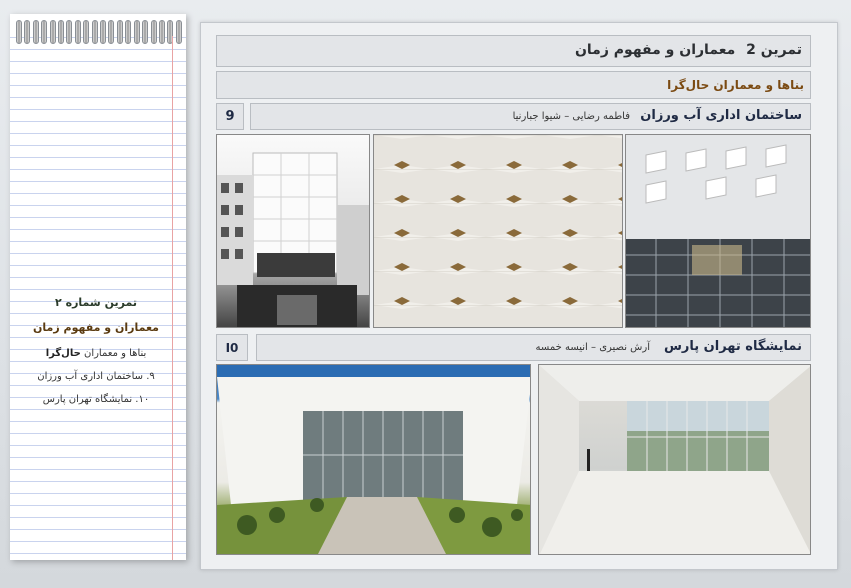 This screenshot has height=588, width=851. What do you see at coordinates (99, 32) in the screenshot?
I see `spiral-binding` at bounding box center [99, 32].